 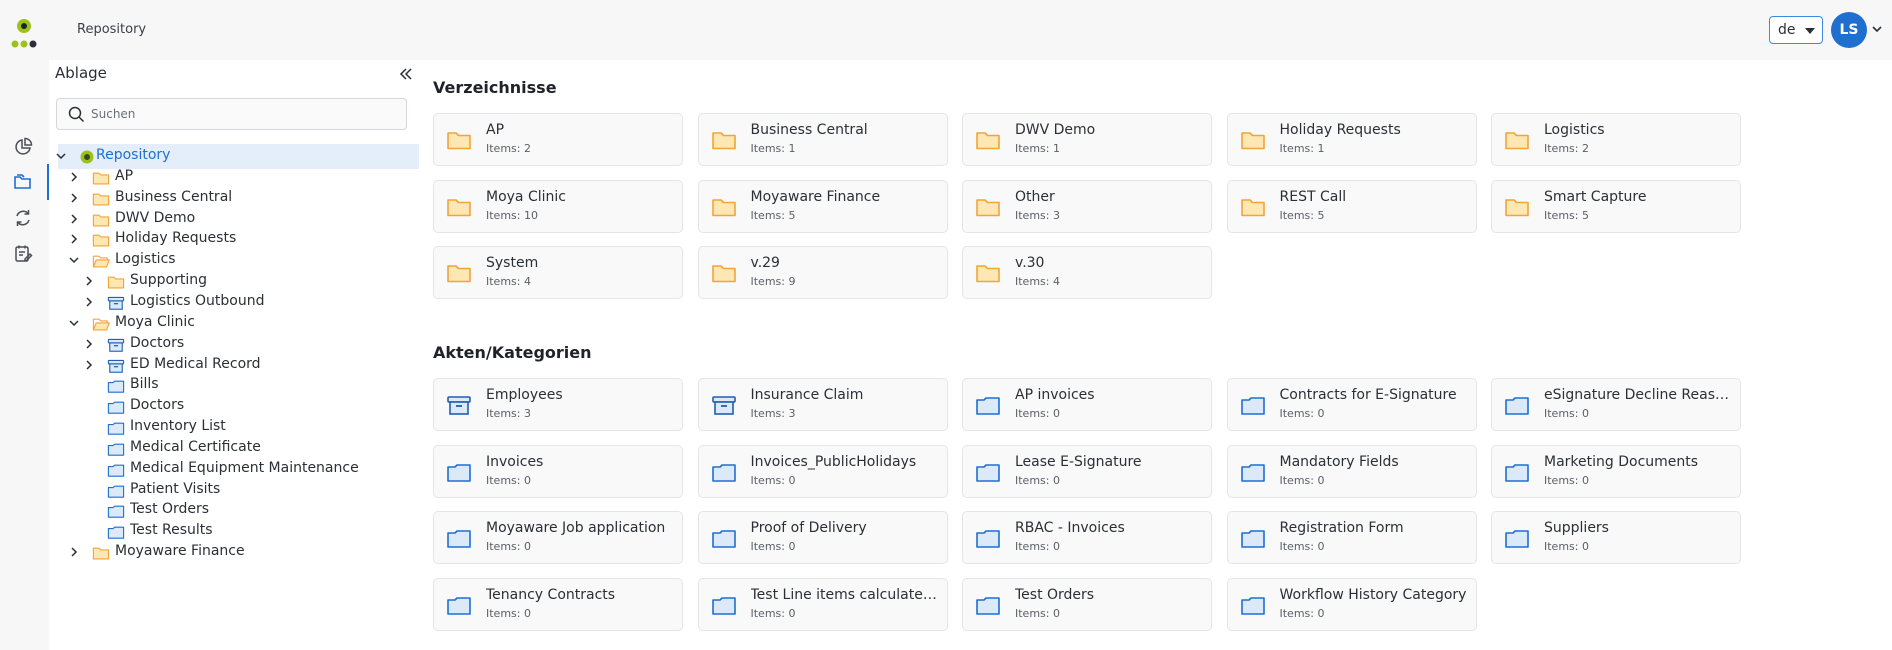 What do you see at coordinates (178, 426) in the screenshot?
I see `tree-item-label: Inventory List` at bounding box center [178, 426].